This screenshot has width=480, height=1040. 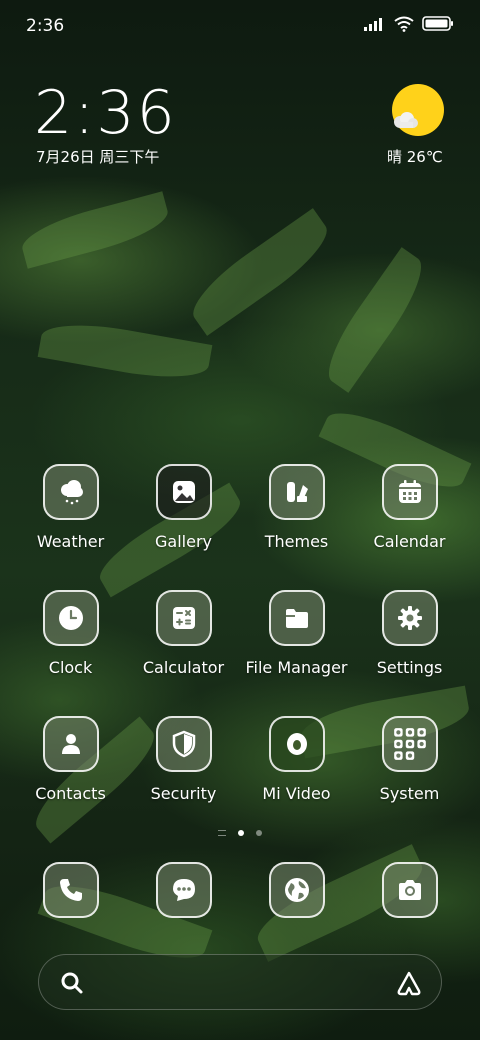 What do you see at coordinates (183, 541) in the screenshot?
I see `app-label: Gallery` at bounding box center [183, 541].